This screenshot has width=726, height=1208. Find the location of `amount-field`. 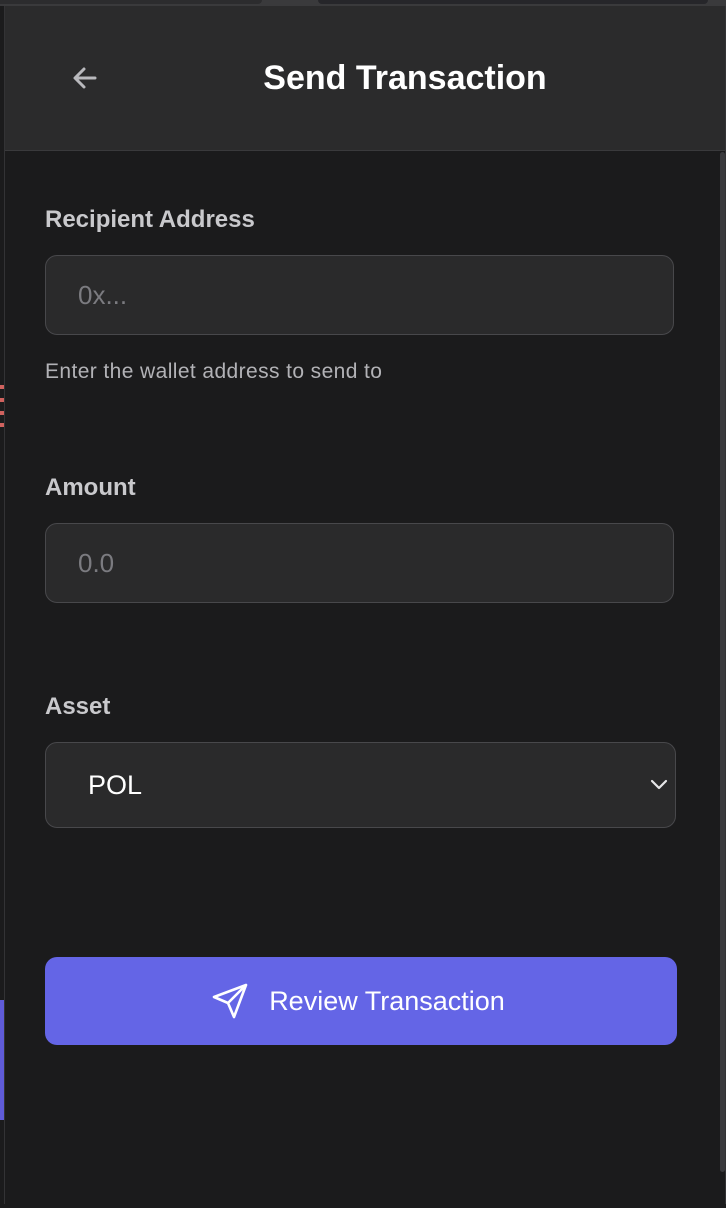

amount-field is located at coordinates (359, 563).